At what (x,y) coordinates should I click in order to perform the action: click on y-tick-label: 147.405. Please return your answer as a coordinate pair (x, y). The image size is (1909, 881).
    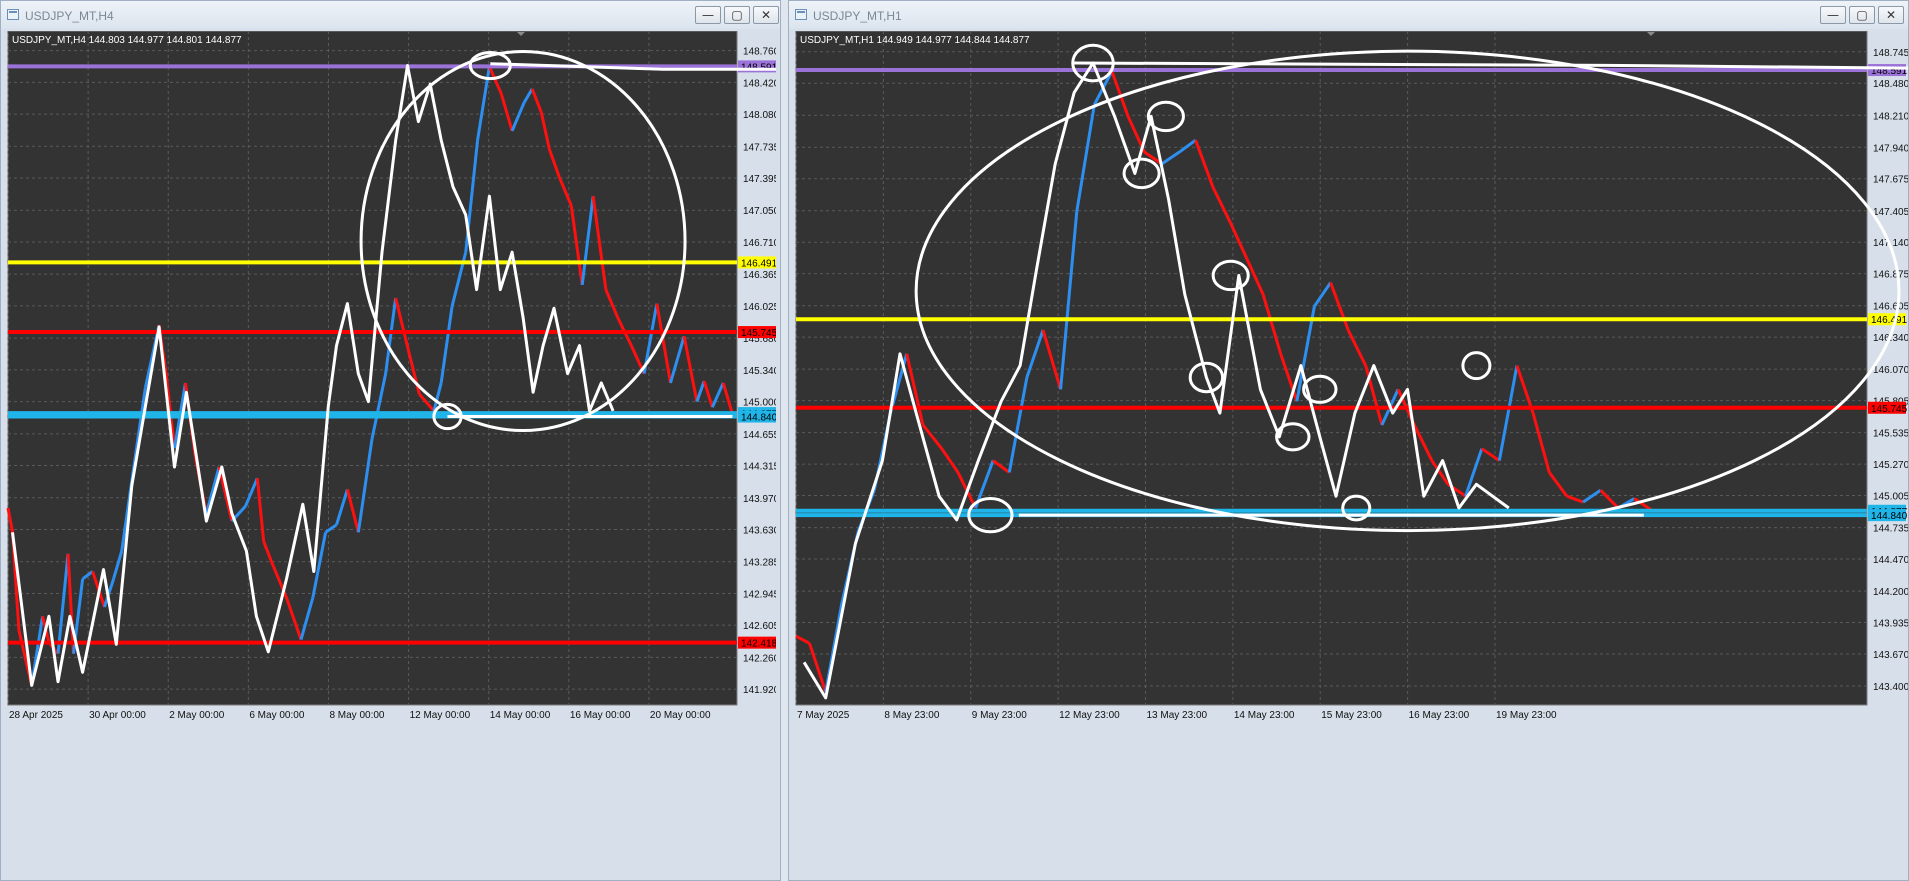
    Looking at the image, I should click on (1890, 212).